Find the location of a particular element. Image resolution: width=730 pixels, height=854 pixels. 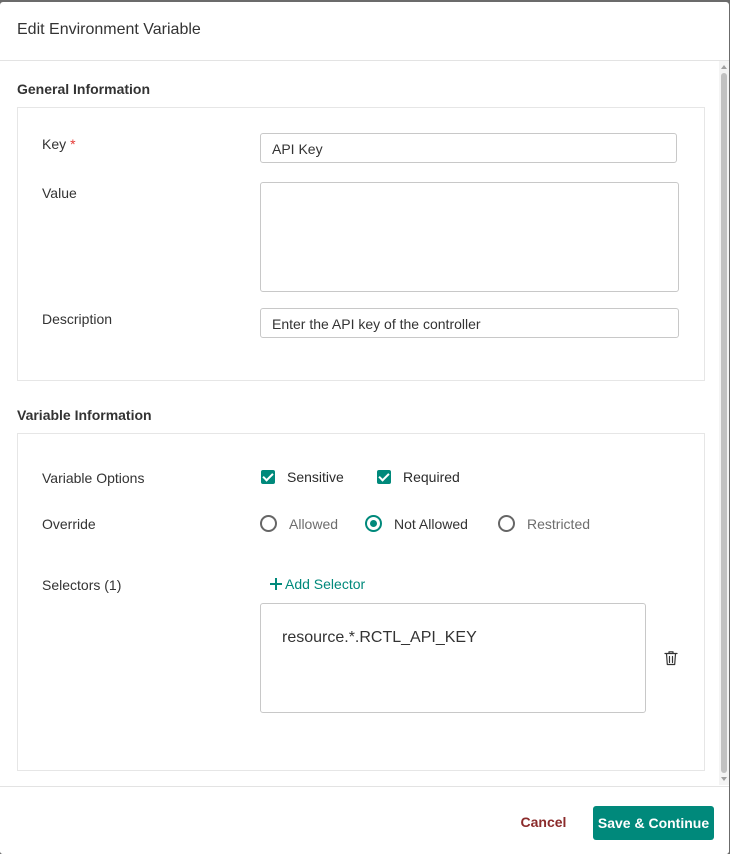

selector-input: resource.*.RCTL_API_KEY is located at coordinates (453, 658).